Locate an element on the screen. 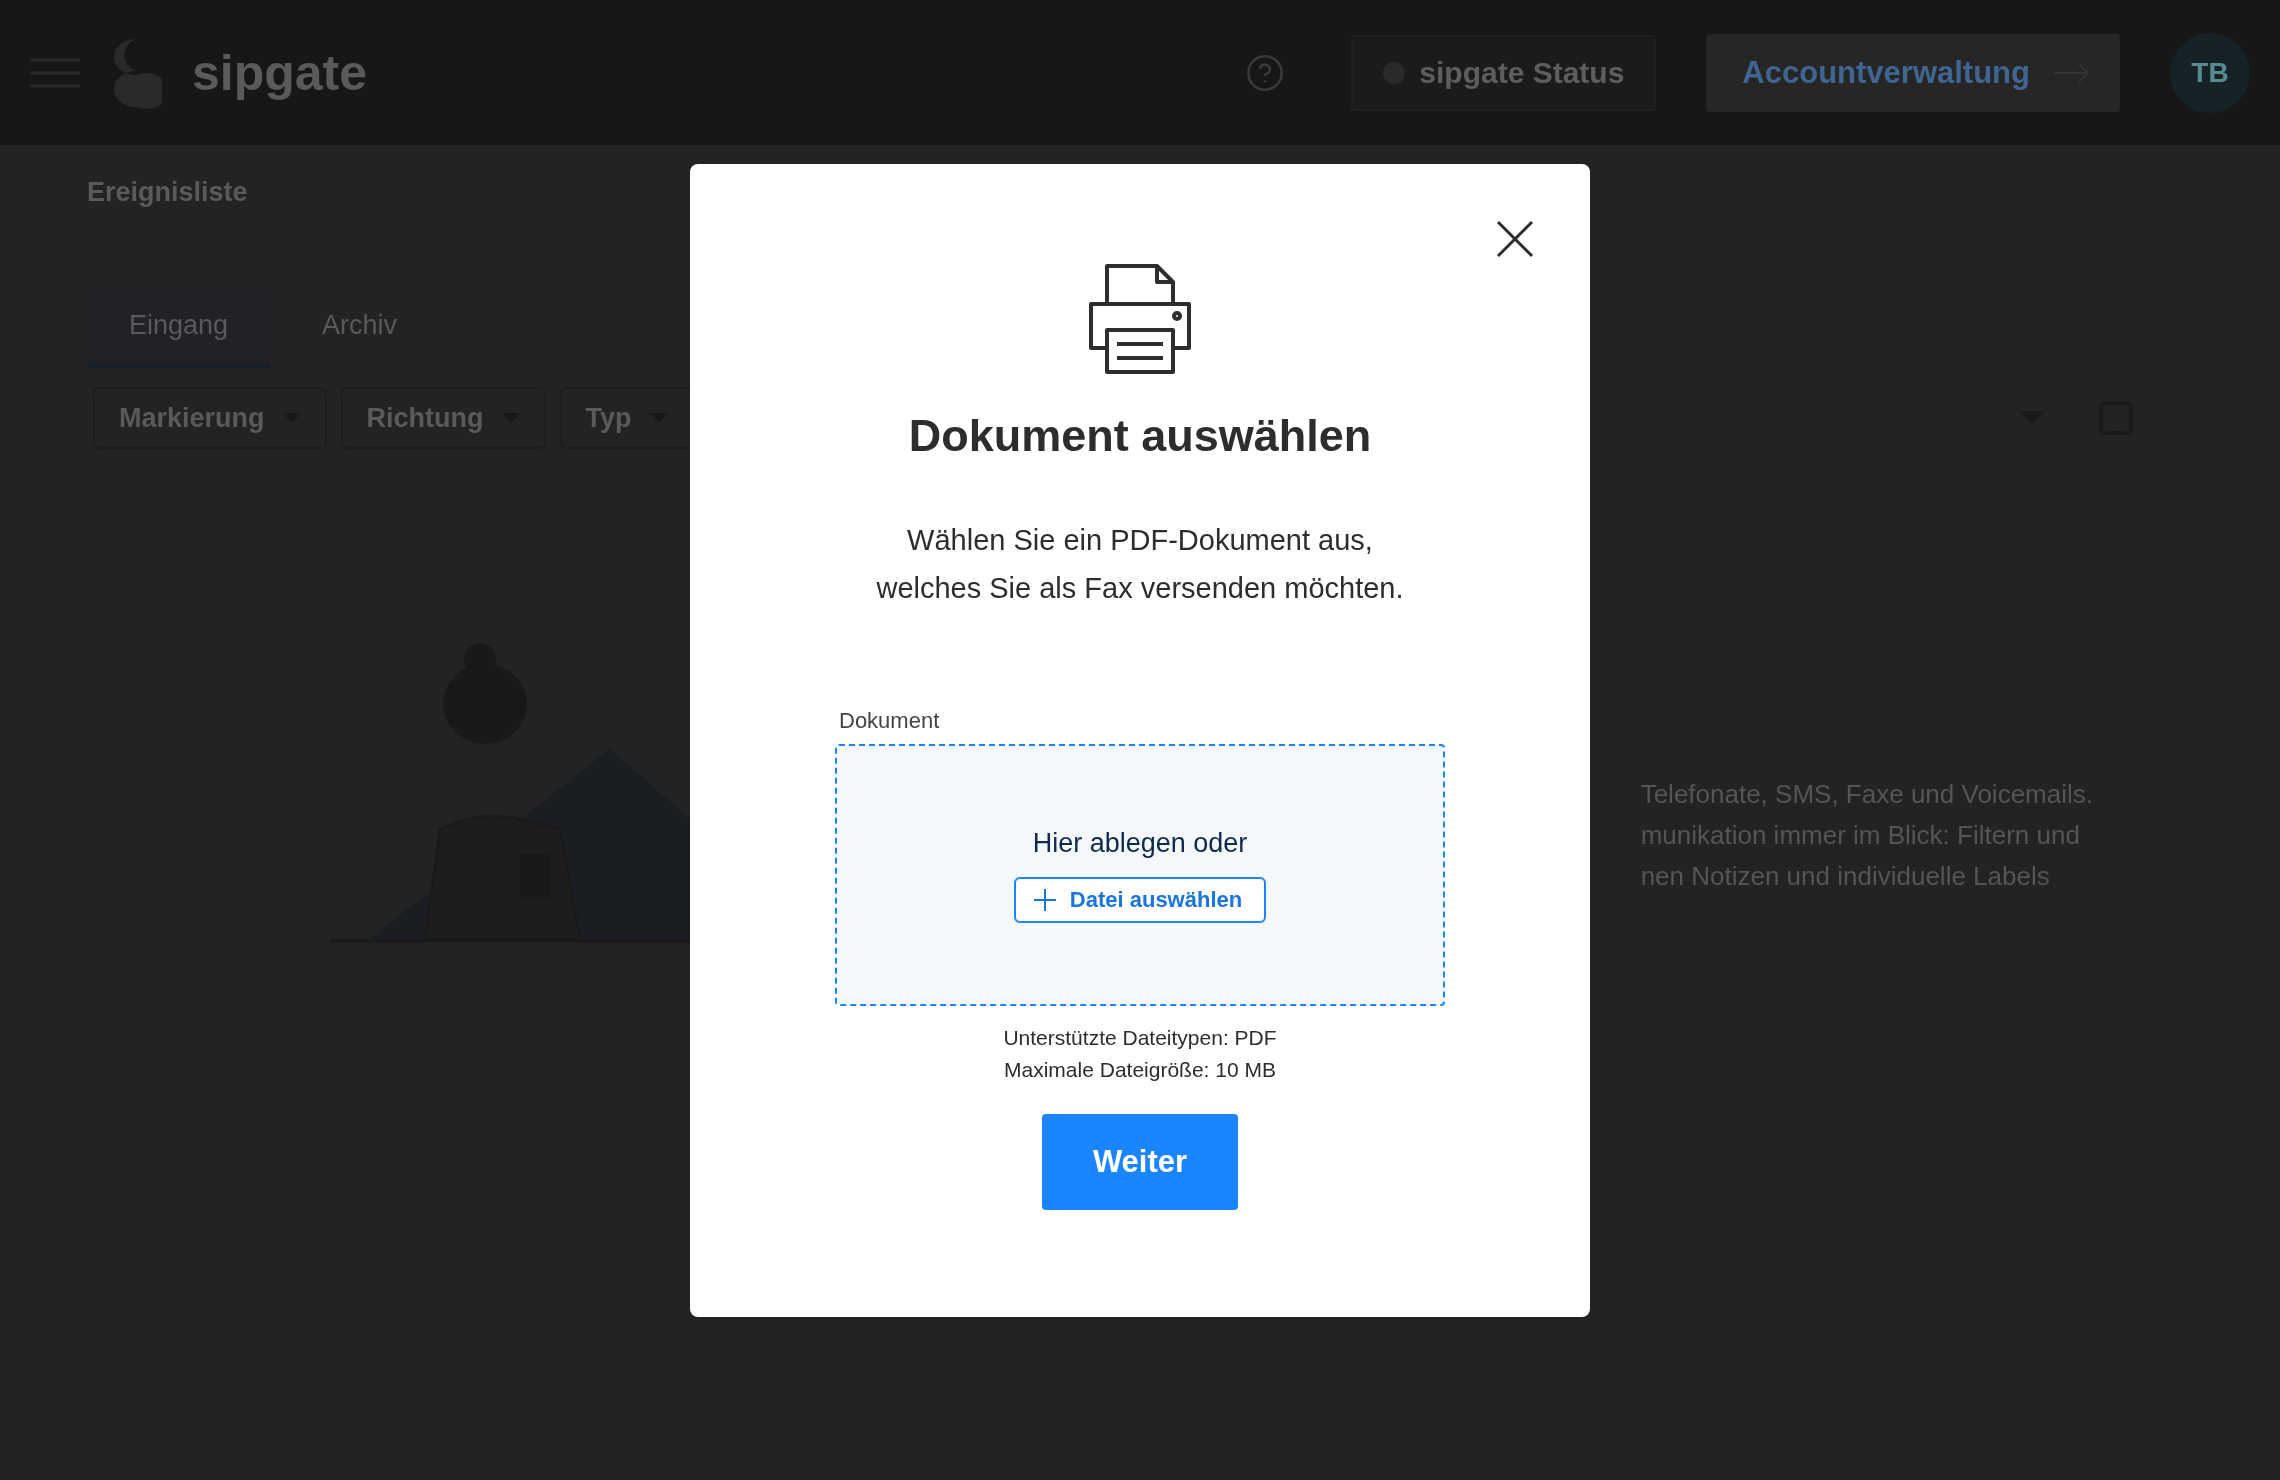  plus-icon is located at coordinates (1044, 899).